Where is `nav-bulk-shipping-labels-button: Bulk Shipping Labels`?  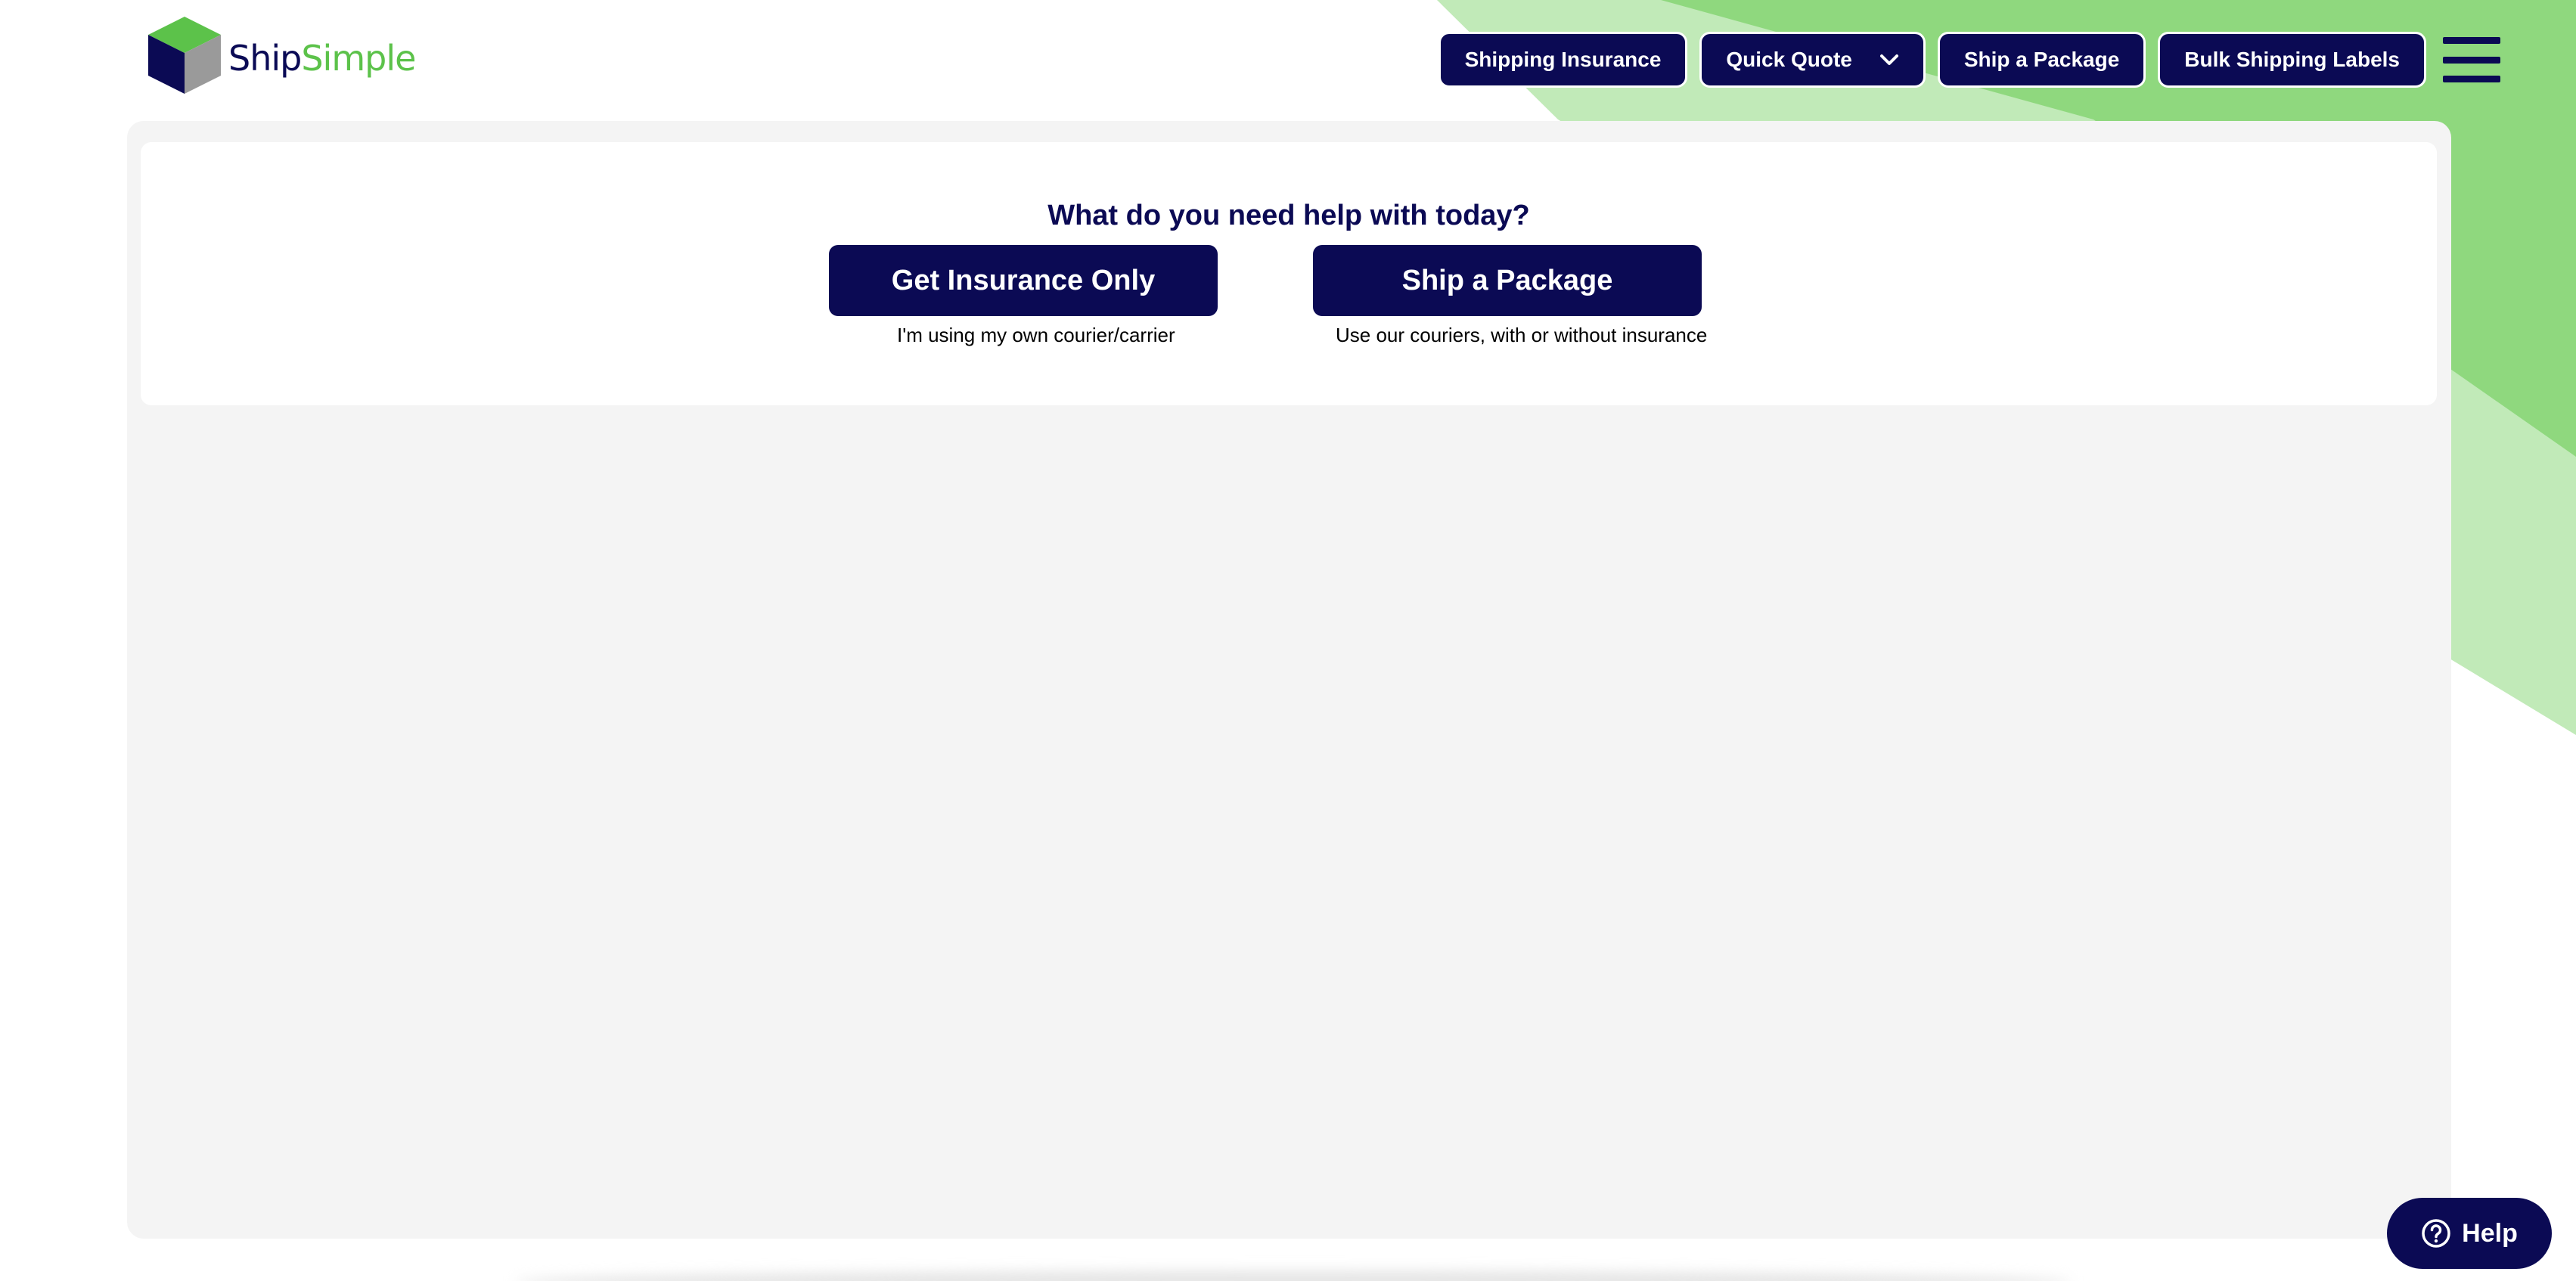 nav-bulk-shipping-labels-button: Bulk Shipping Labels is located at coordinates (2292, 60).